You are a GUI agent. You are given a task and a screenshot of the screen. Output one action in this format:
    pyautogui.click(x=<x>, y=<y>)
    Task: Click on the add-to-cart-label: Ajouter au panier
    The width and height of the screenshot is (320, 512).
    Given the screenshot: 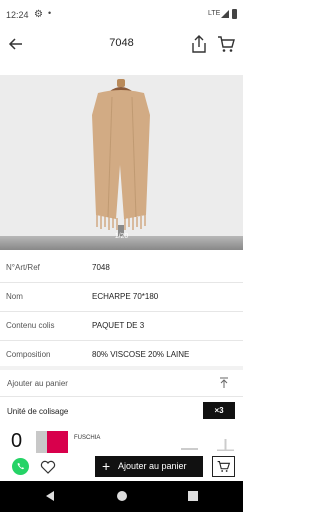 What is the action you would take?
    pyautogui.click(x=152, y=466)
    